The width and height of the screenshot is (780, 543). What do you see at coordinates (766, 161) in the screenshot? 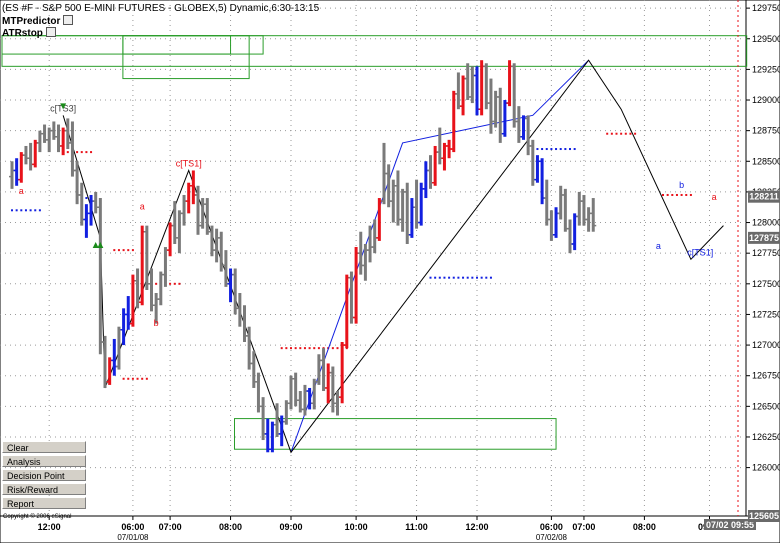
I see `y-tick-label: 128500` at bounding box center [766, 161].